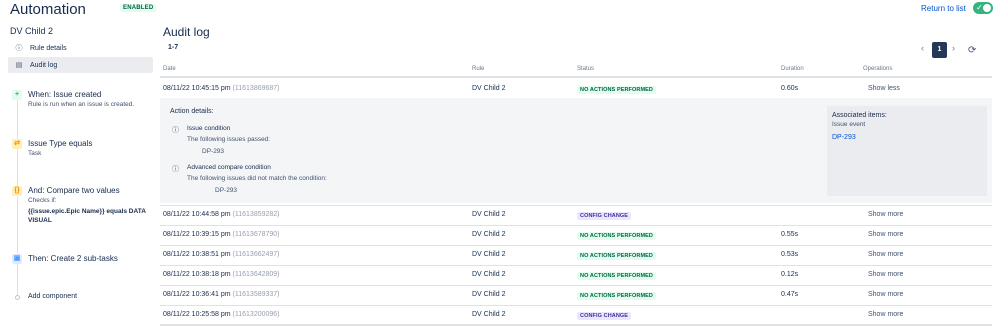  Describe the element at coordinates (859, 115) in the screenshot. I see `associated-items-heading: Associated items:` at that location.